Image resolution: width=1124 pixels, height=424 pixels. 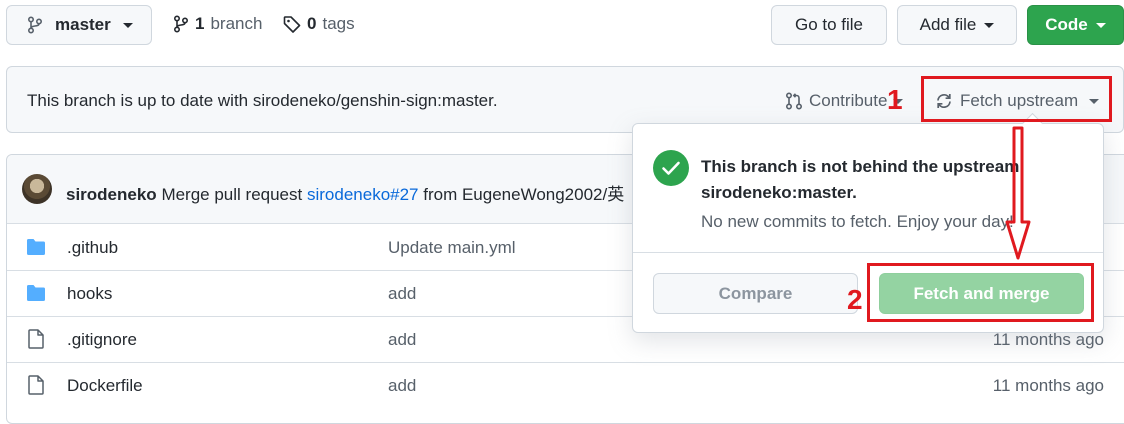 I want to click on file-name: Dockerfile, so click(x=105, y=386).